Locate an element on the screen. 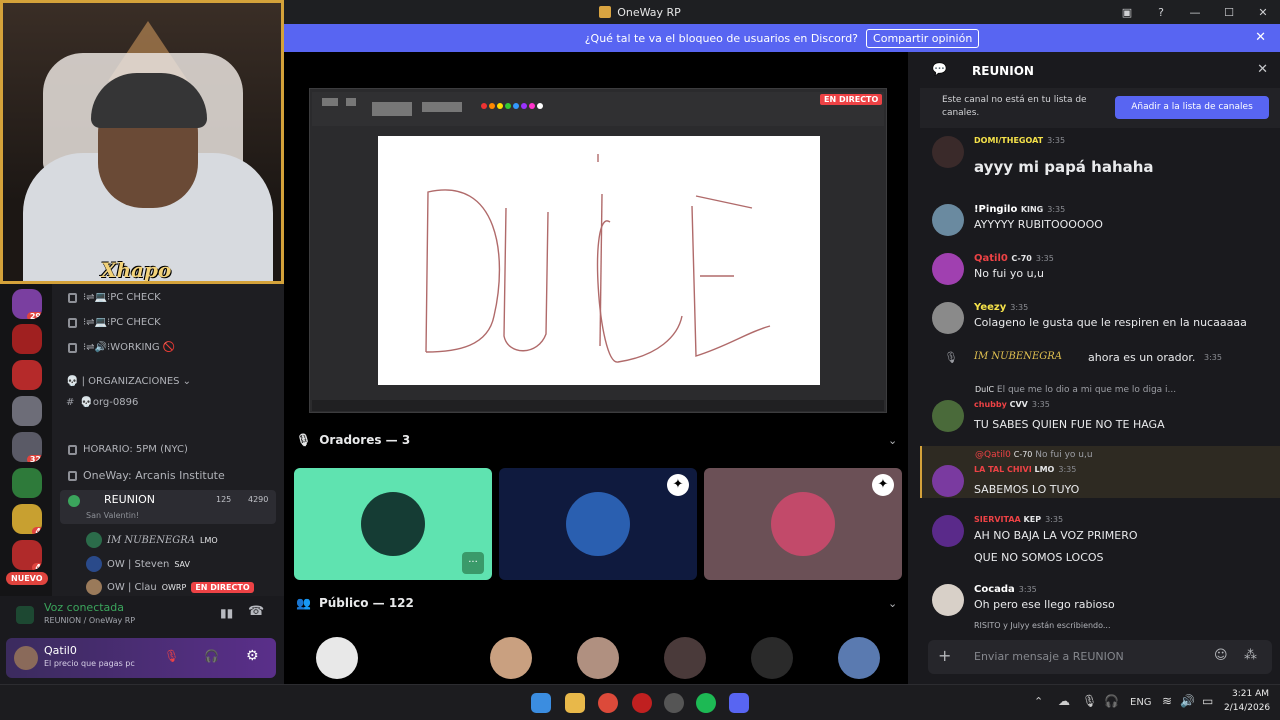 This screenshot has height=720, width=1280. maximize-button: ☐ is located at coordinates (1229, 12).